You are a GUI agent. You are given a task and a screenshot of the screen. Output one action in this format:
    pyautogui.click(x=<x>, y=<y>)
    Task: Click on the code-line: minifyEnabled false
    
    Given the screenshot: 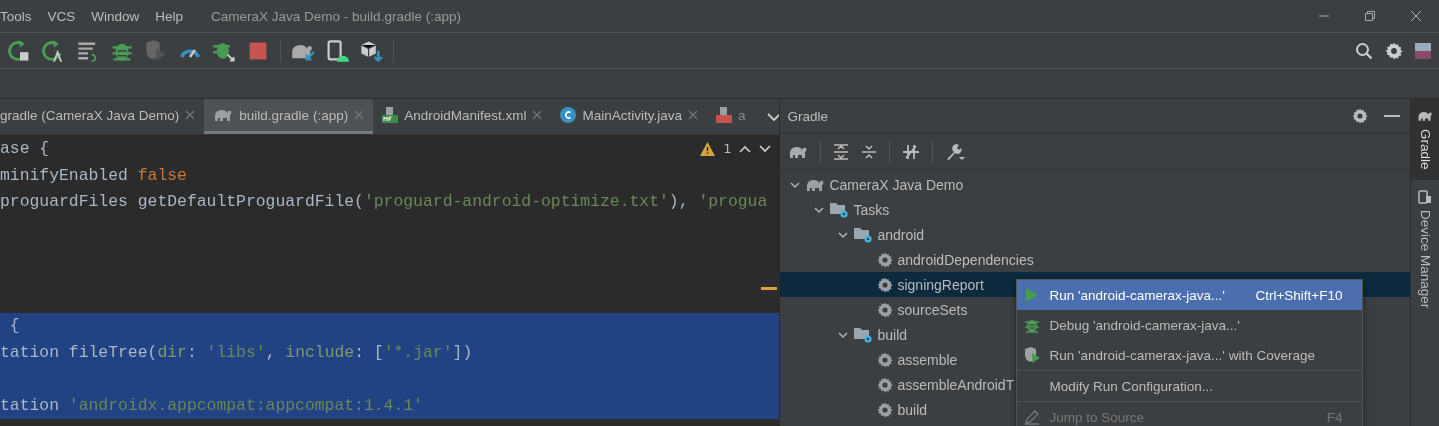 What is the action you would take?
    pyautogui.click(x=93, y=175)
    